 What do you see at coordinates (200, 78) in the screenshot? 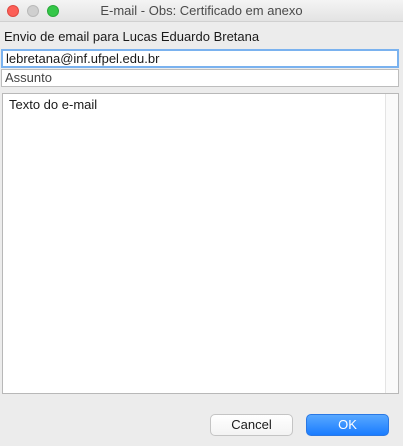
I see `subject-field: Assunto` at bounding box center [200, 78].